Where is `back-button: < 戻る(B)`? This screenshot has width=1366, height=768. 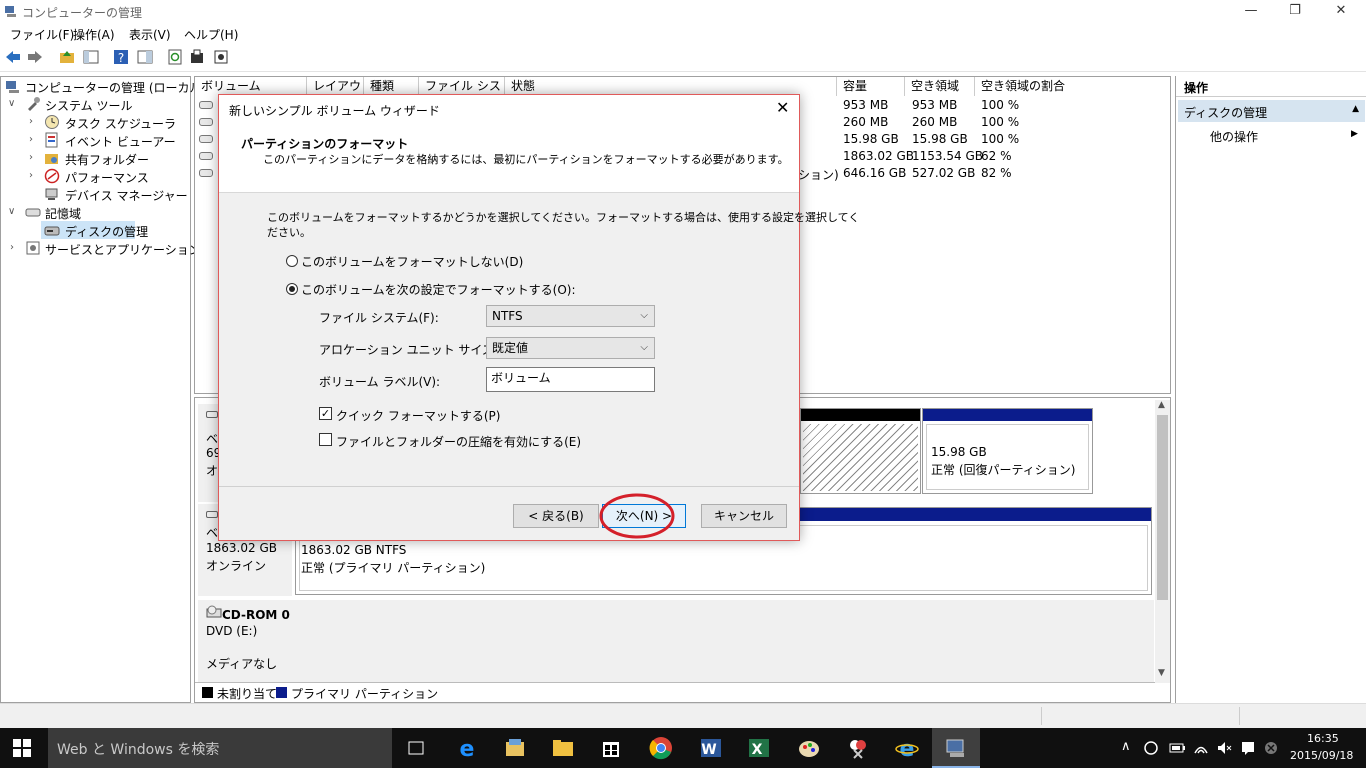 back-button: < 戻る(B) is located at coordinates (556, 516).